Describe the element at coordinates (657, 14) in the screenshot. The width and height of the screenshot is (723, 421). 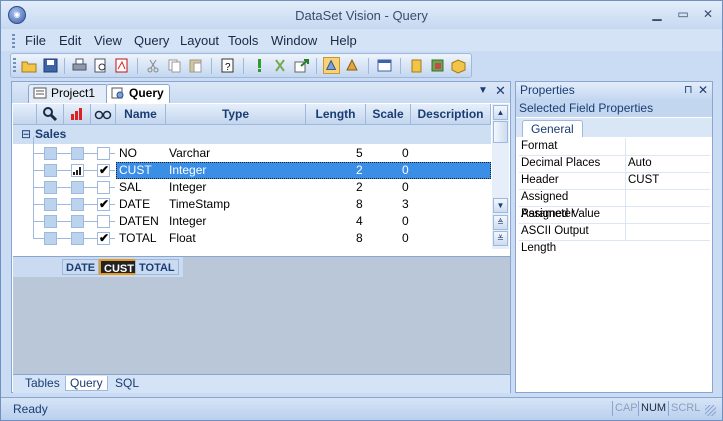
I see `minimize-icon: ▁` at that location.